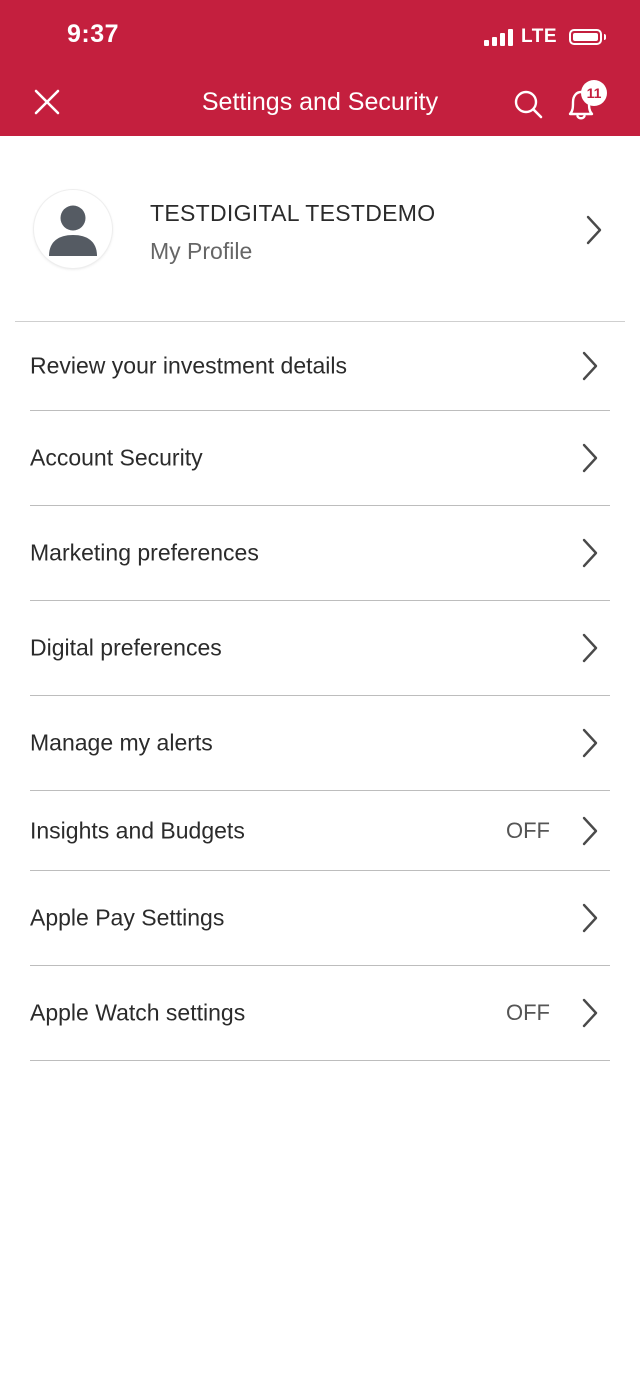 This screenshot has height=1385, width=640. Describe the element at coordinates (293, 213) in the screenshot. I see `profile-name: TESTDIGITAL TESTDEMO` at that location.